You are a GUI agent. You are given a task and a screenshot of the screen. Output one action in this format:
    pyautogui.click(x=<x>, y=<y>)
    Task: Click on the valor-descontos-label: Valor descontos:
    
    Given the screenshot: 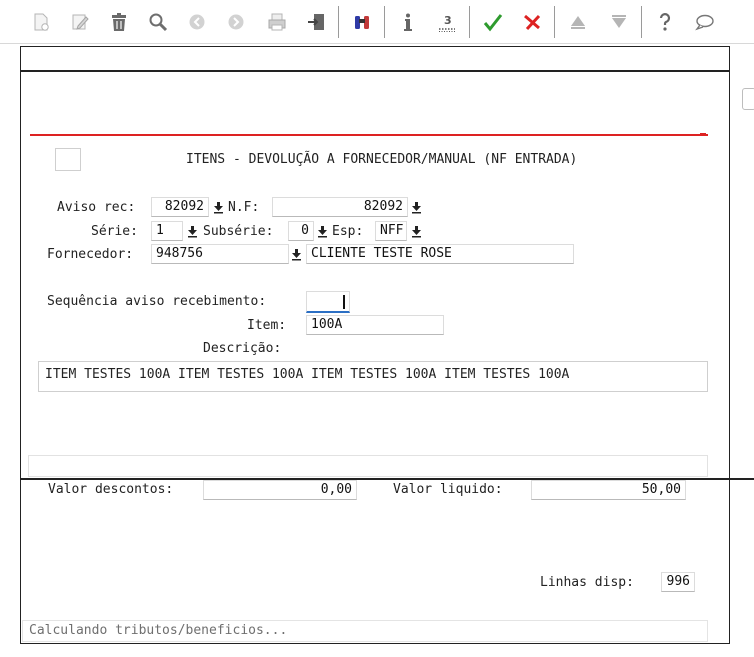 What is the action you would take?
    pyautogui.click(x=111, y=489)
    